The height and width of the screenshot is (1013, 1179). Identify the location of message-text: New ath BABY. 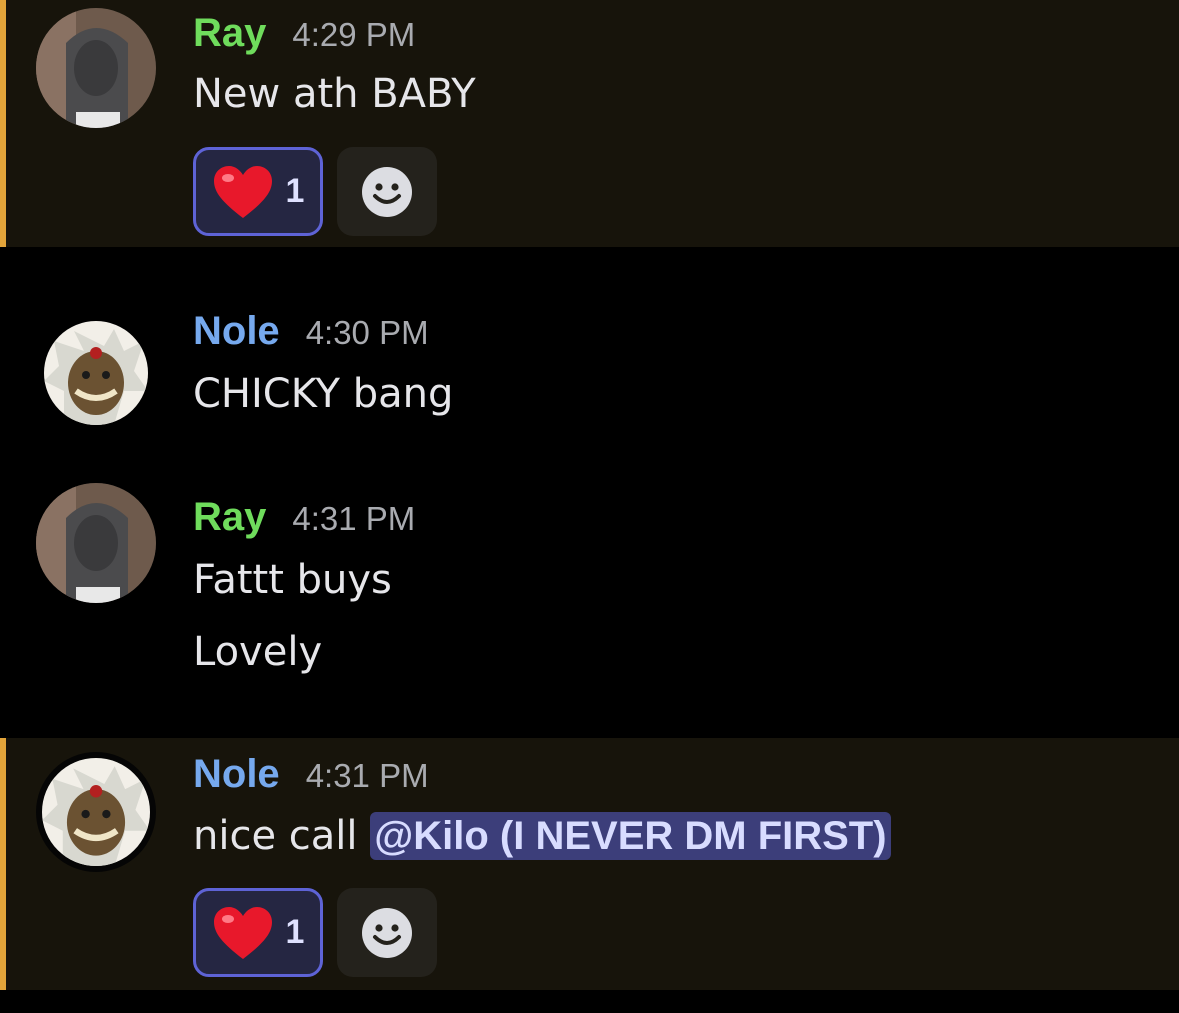
(334, 94).